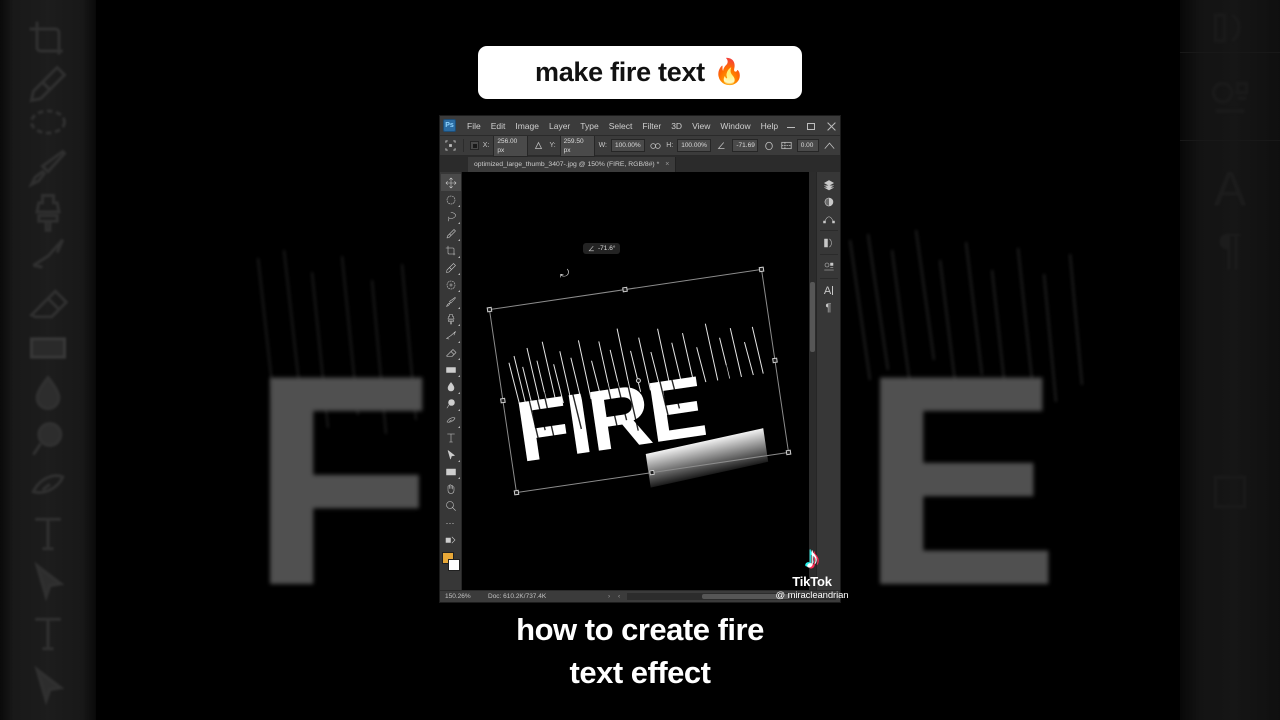 The image size is (1280, 720). Describe the element at coordinates (451, 488) in the screenshot. I see `hand-tool` at that location.